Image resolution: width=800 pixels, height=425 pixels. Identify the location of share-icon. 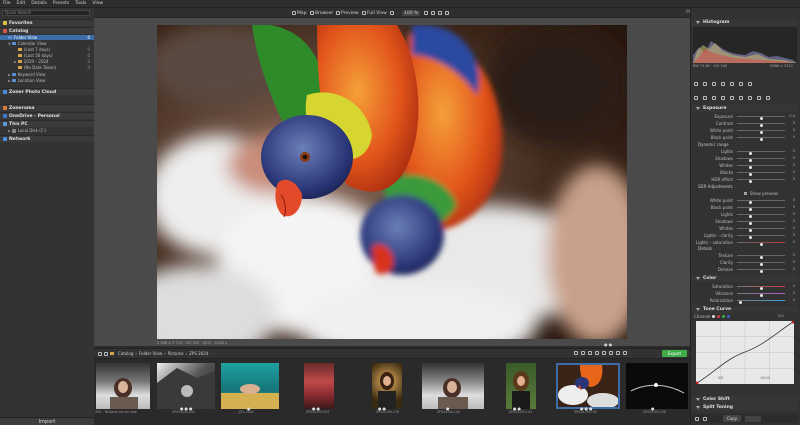
(618, 353).